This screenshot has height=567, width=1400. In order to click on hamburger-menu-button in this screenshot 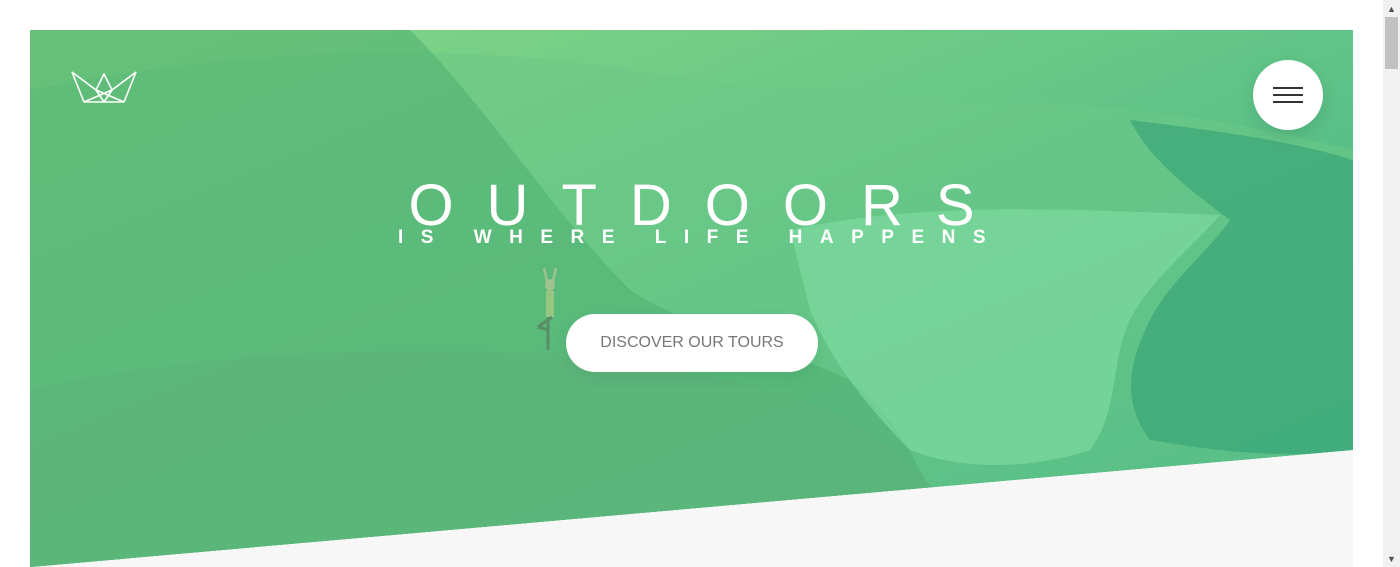, I will do `click(1288, 95)`.